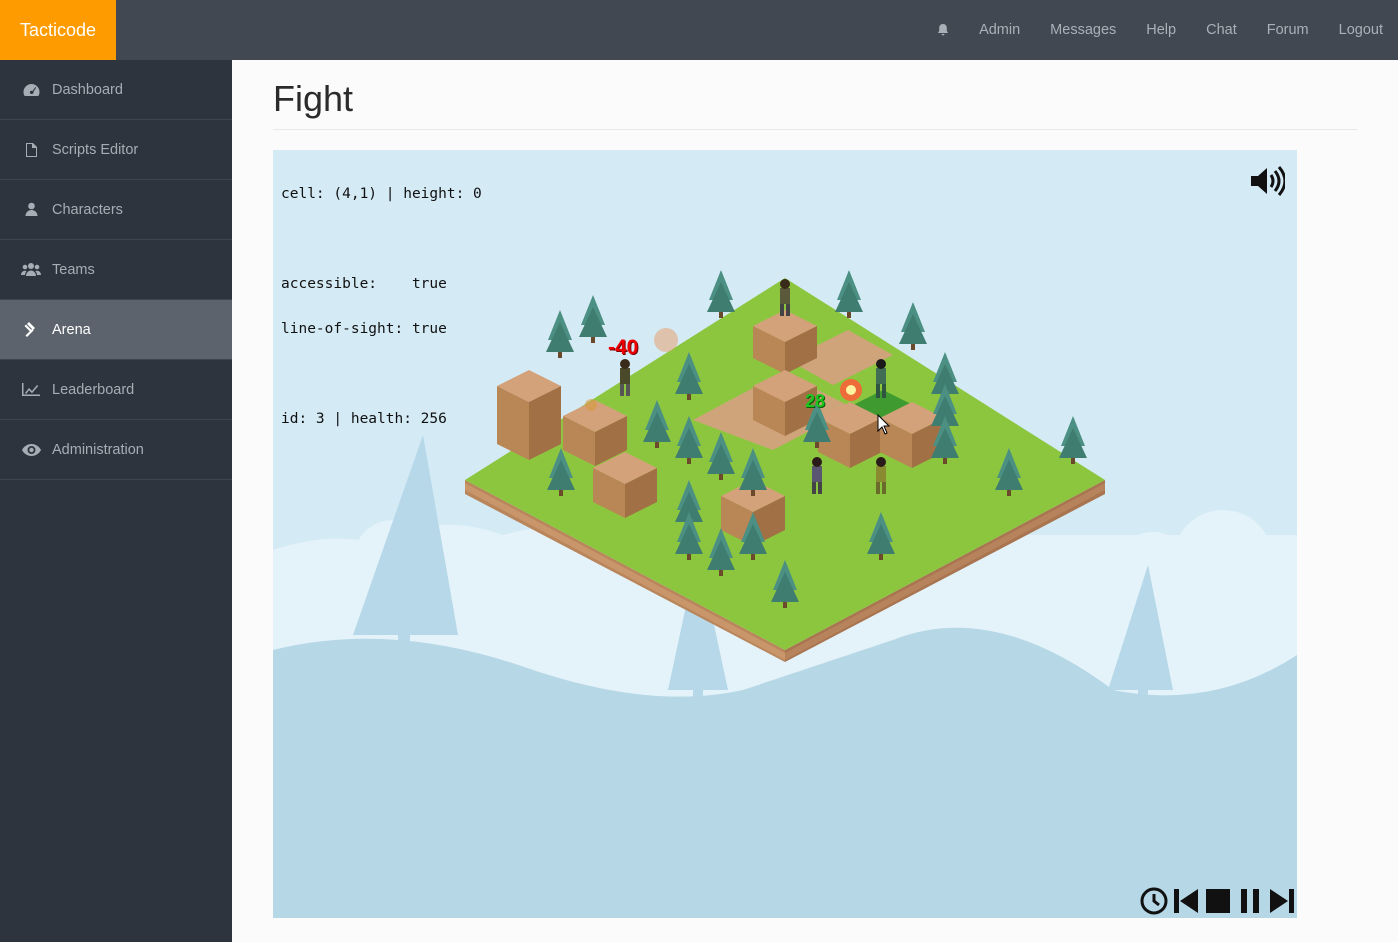  Describe the element at coordinates (31, 150) in the screenshot. I see `file-icon` at that location.